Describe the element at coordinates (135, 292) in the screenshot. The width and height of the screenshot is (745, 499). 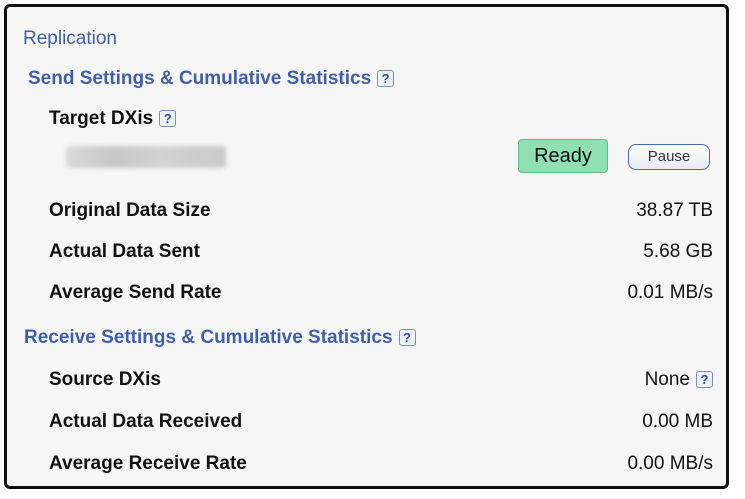
I see `stat-label: Average Send Rate` at that location.